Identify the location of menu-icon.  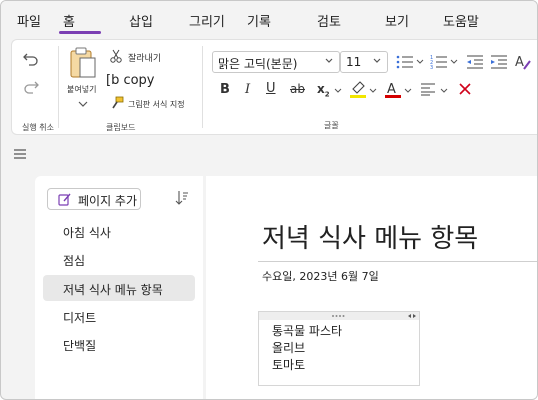
(20, 154).